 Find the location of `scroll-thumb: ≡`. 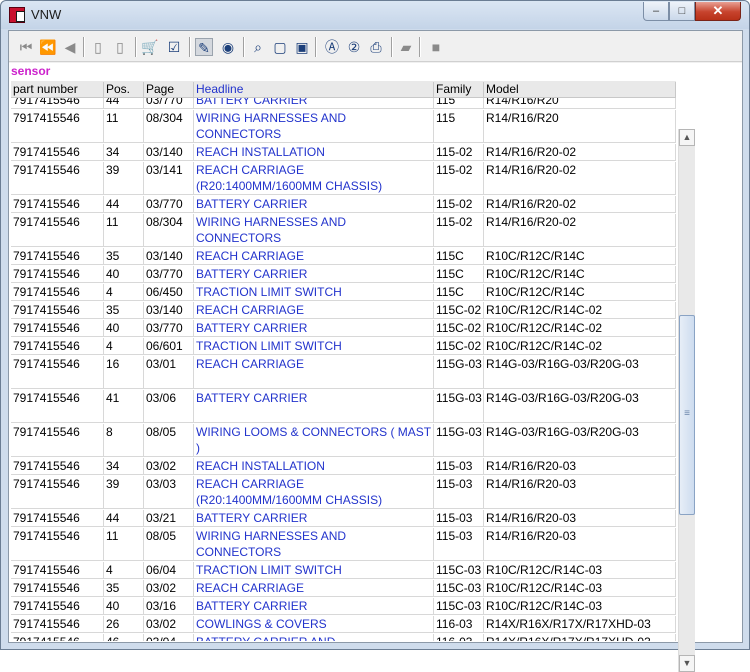

scroll-thumb: ≡ is located at coordinates (687, 415).